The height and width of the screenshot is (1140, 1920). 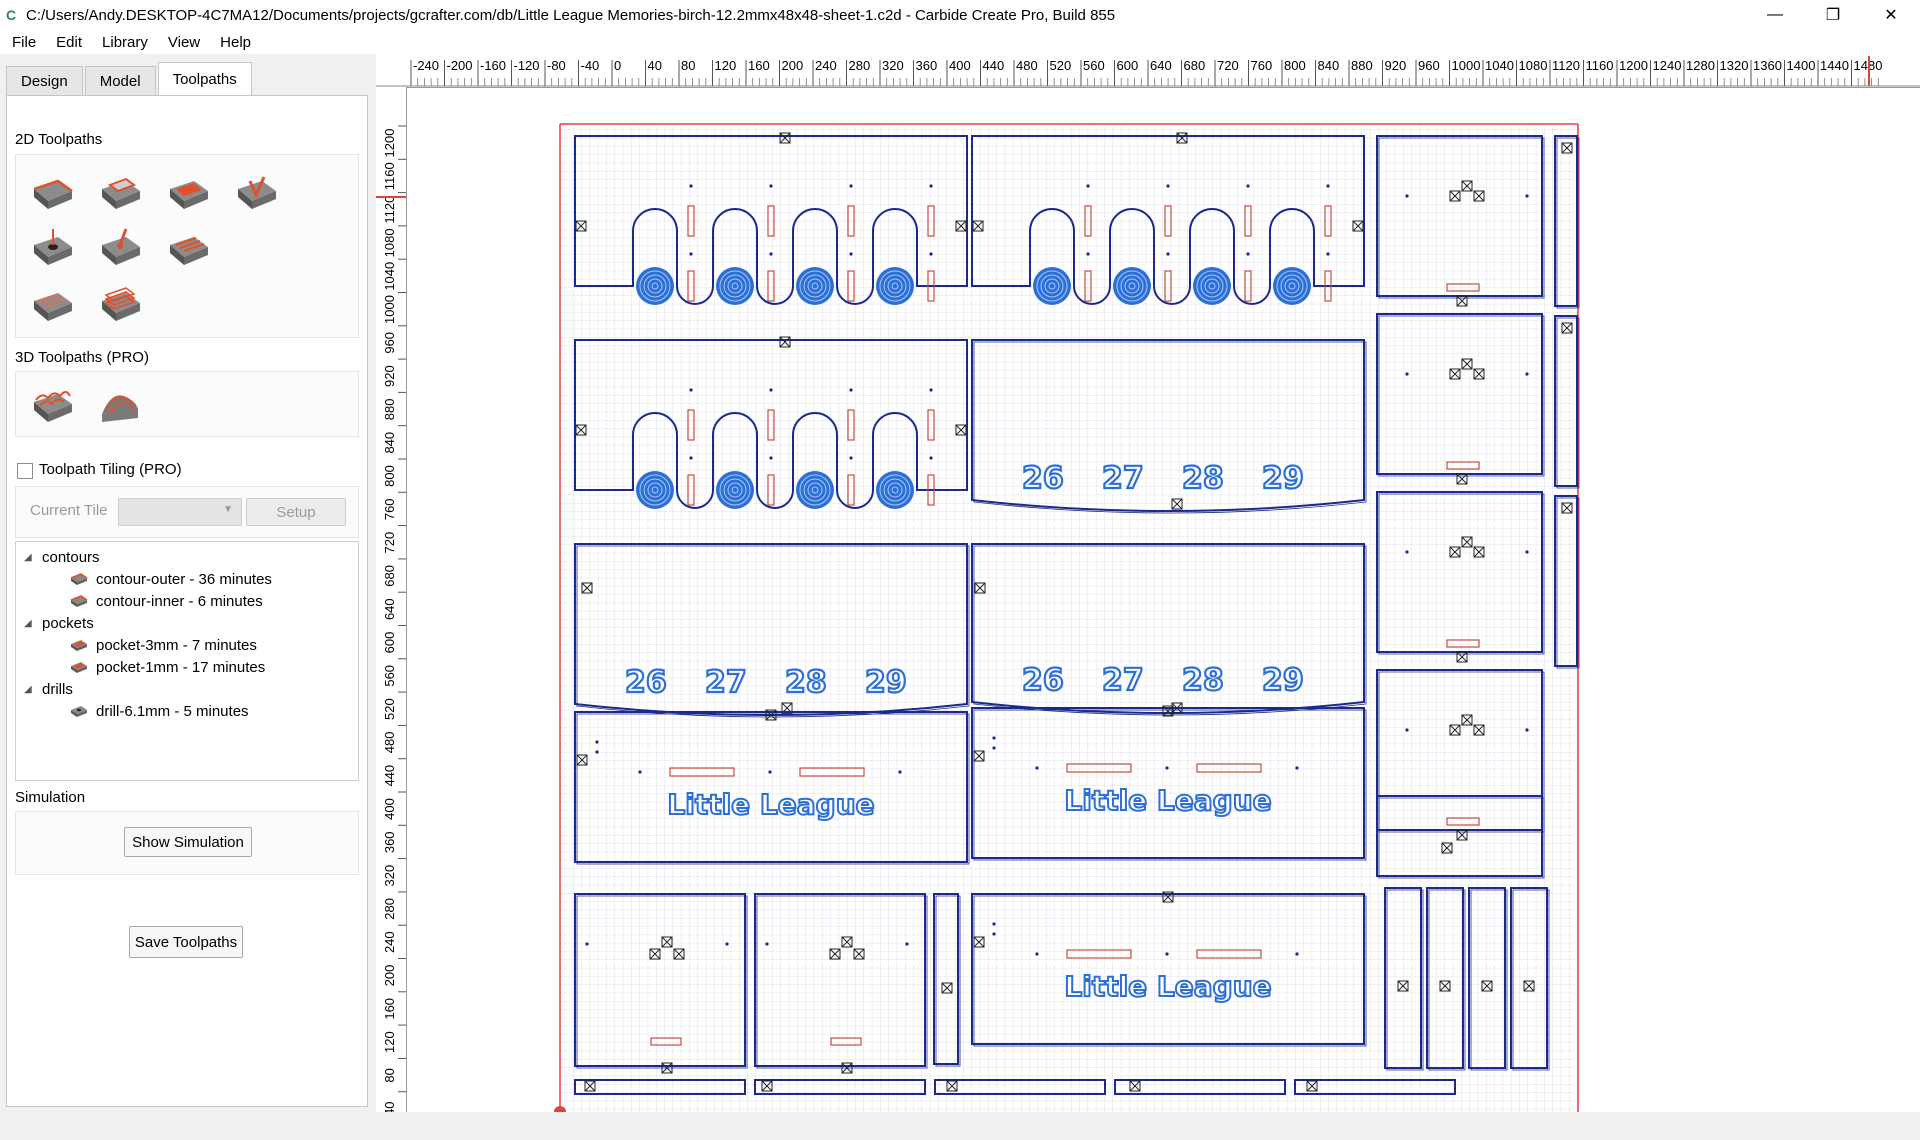 What do you see at coordinates (1700, 65) in the screenshot?
I see `ruler-label: 1280` at bounding box center [1700, 65].